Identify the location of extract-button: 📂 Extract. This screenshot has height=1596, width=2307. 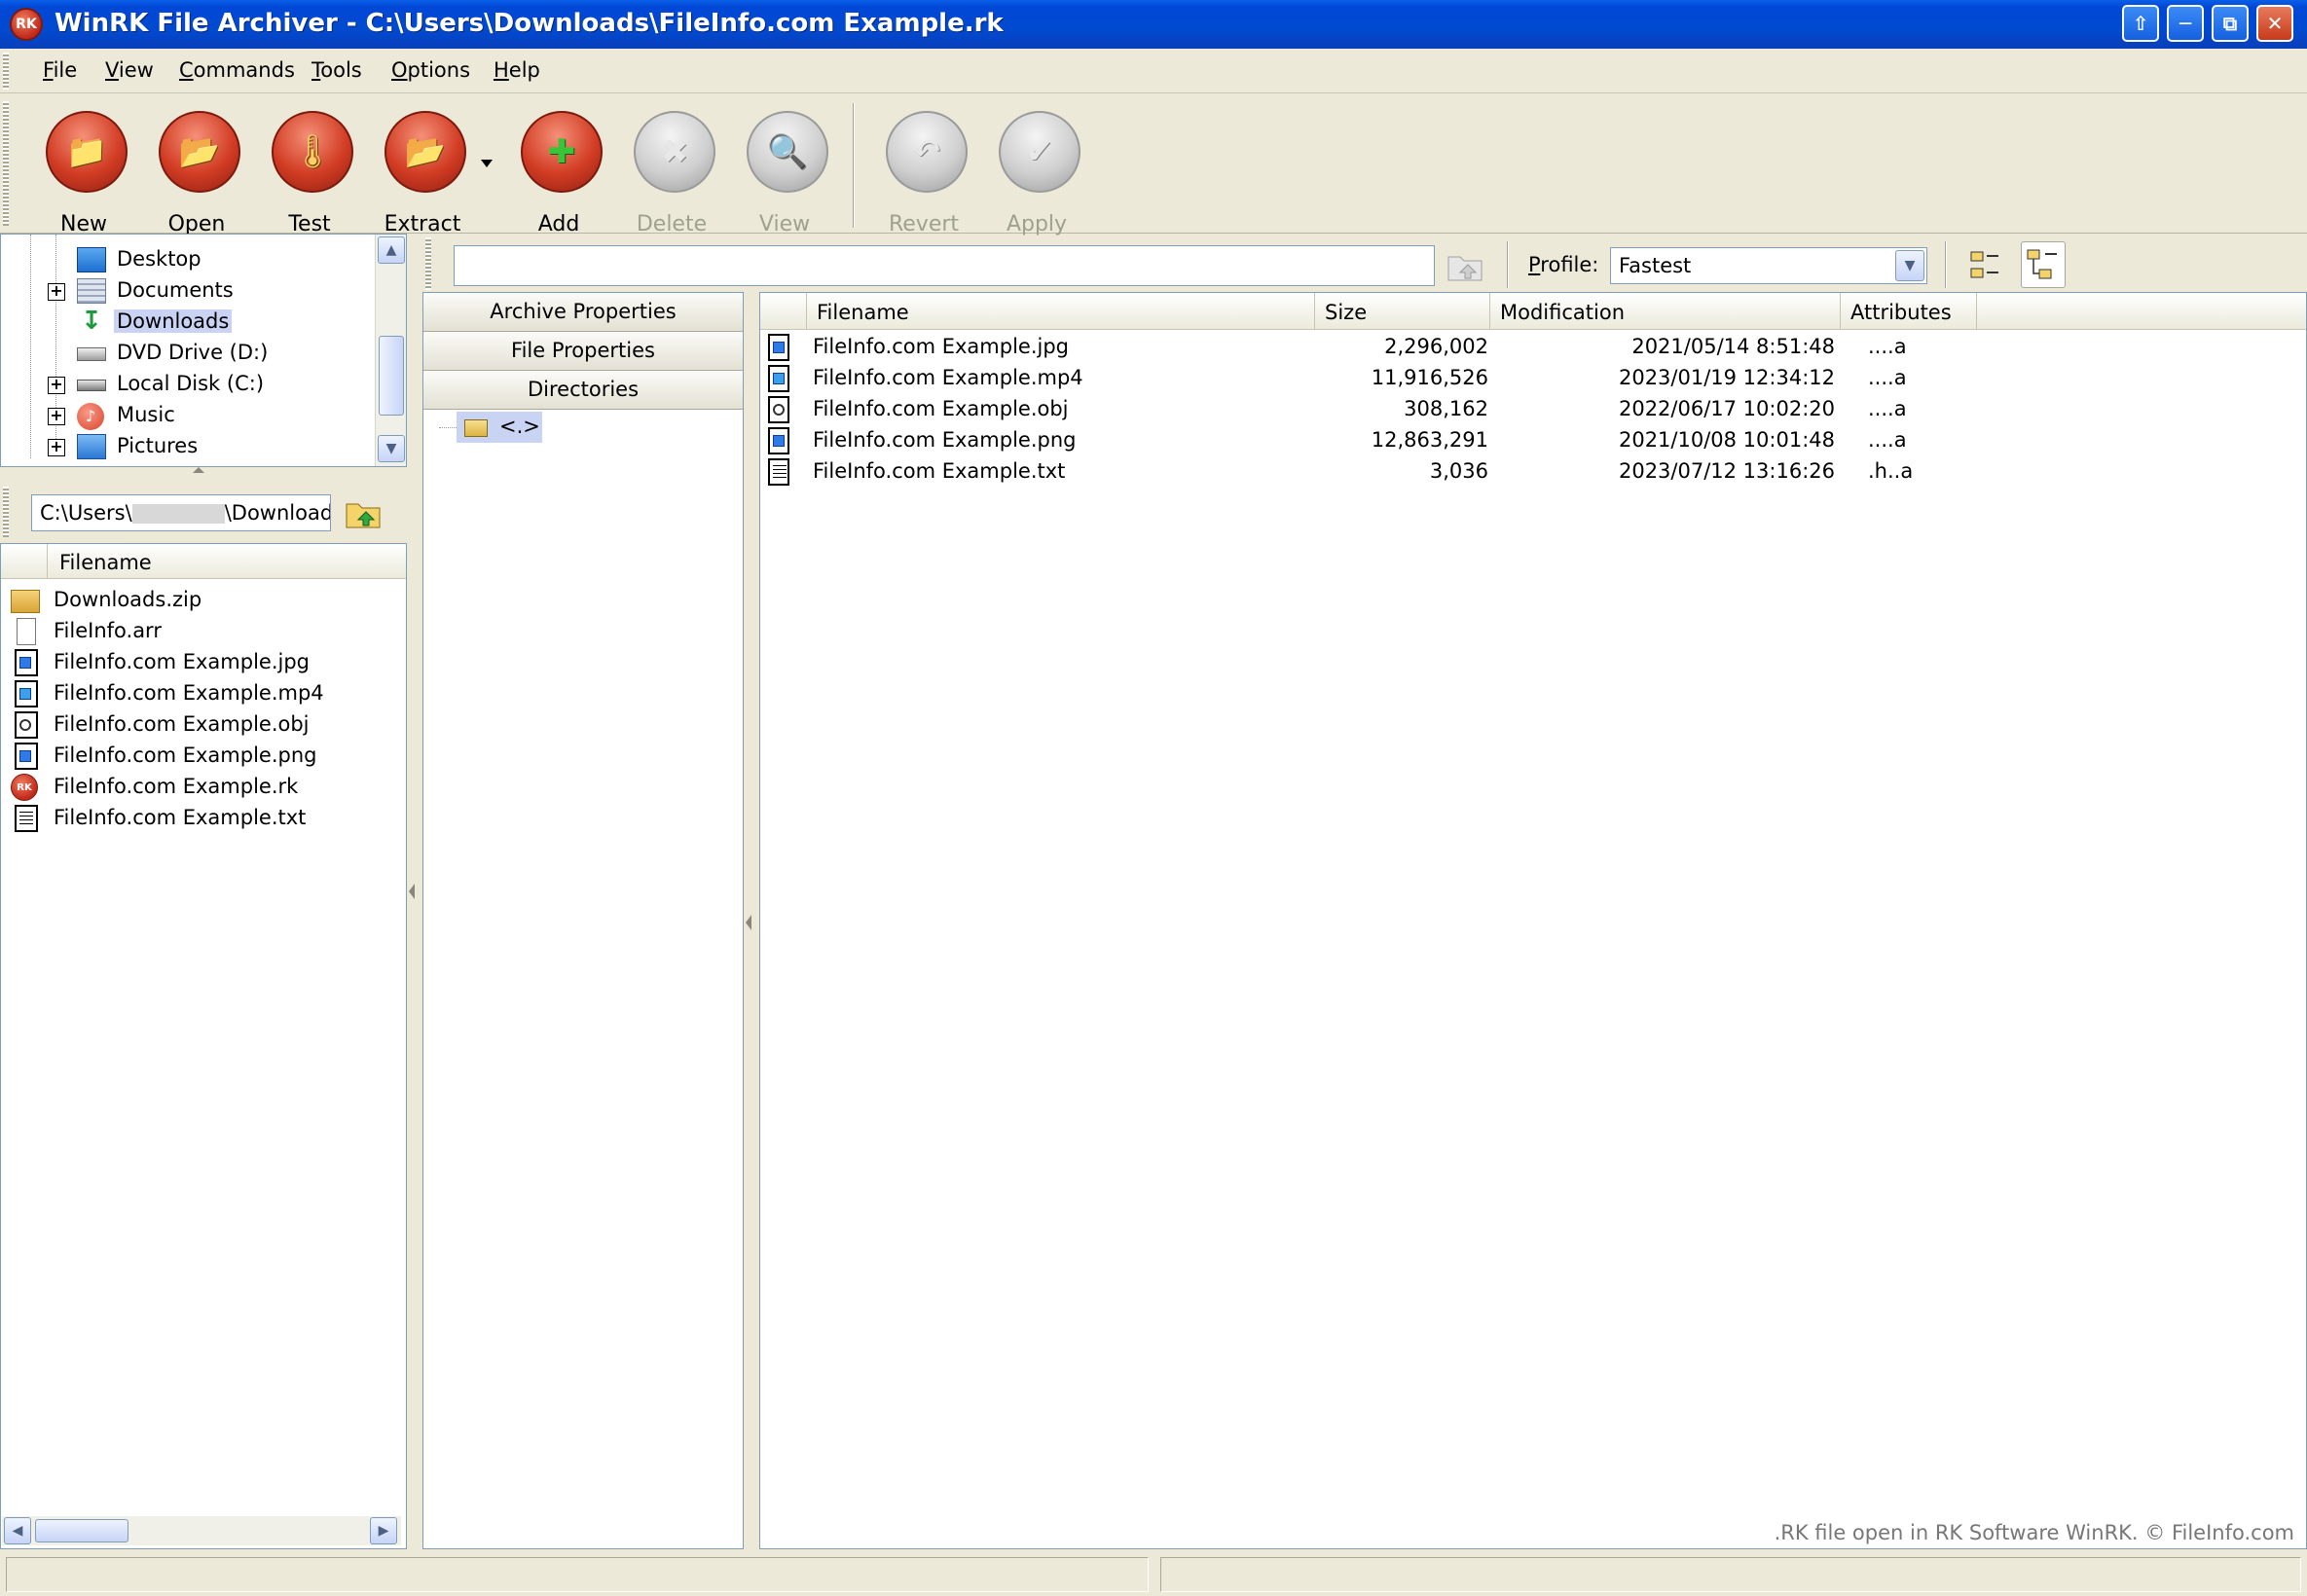
(423, 173).